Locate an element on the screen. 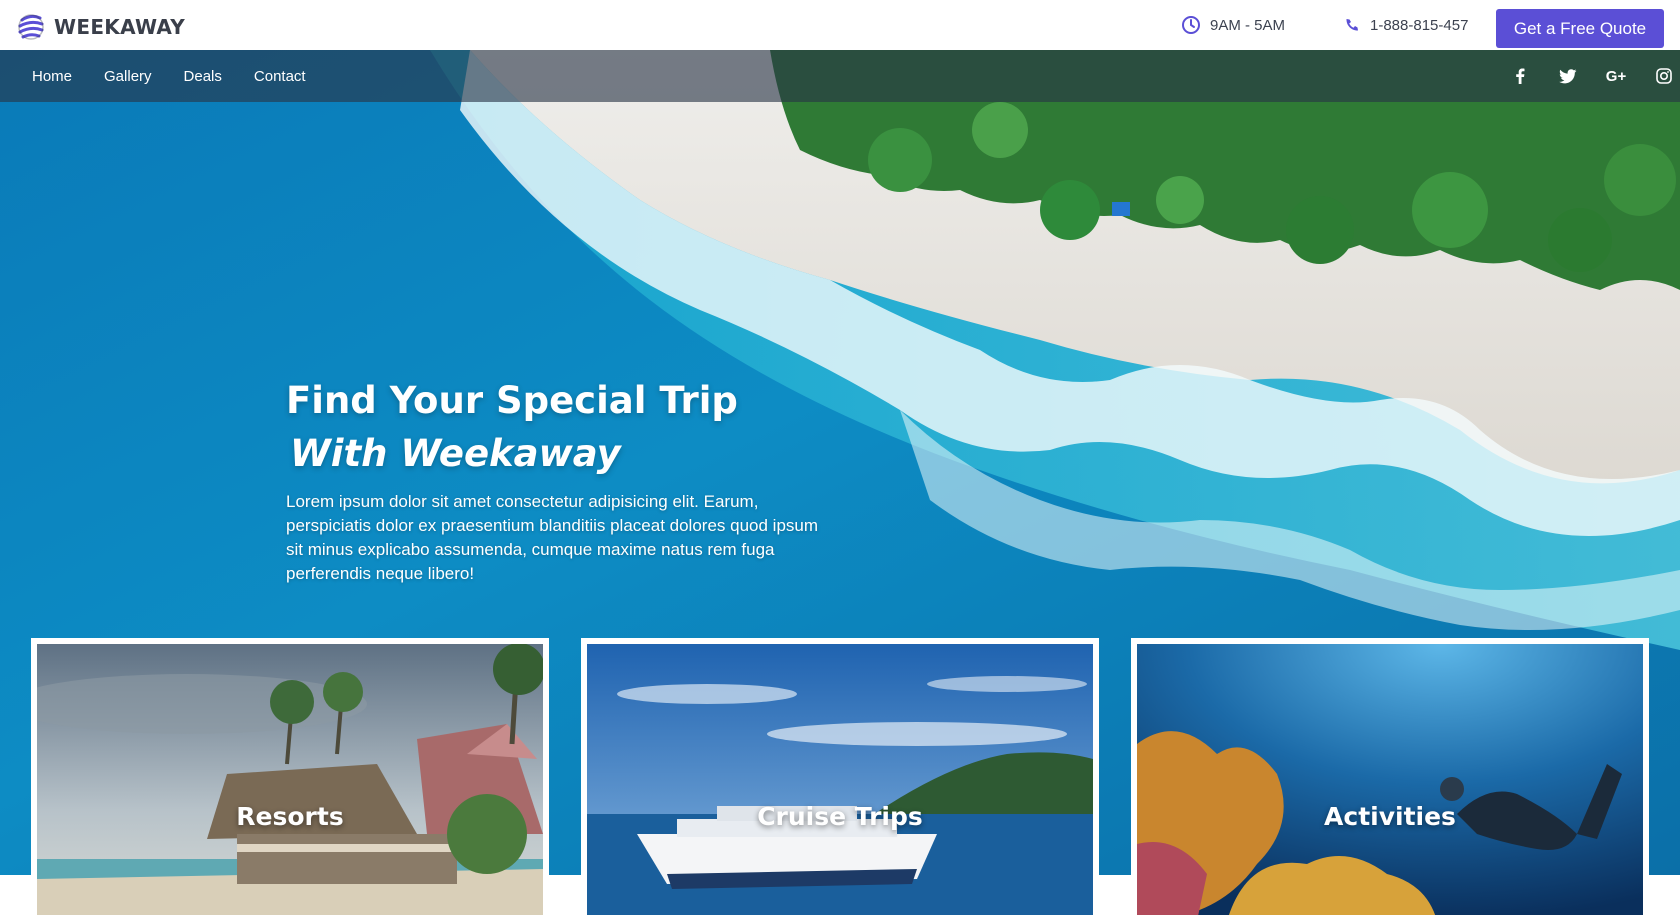 The height and width of the screenshot is (915, 1680). category-card-cruise-trips: Cruise Trips is located at coordinates (840, 776).